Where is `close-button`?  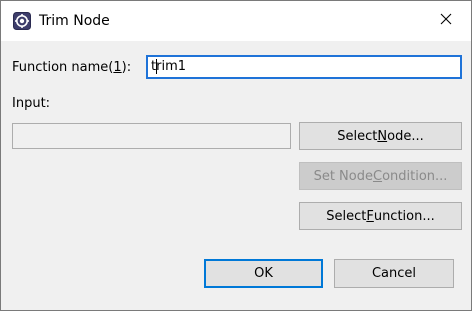 close-button is located at coordinates (446, 21).